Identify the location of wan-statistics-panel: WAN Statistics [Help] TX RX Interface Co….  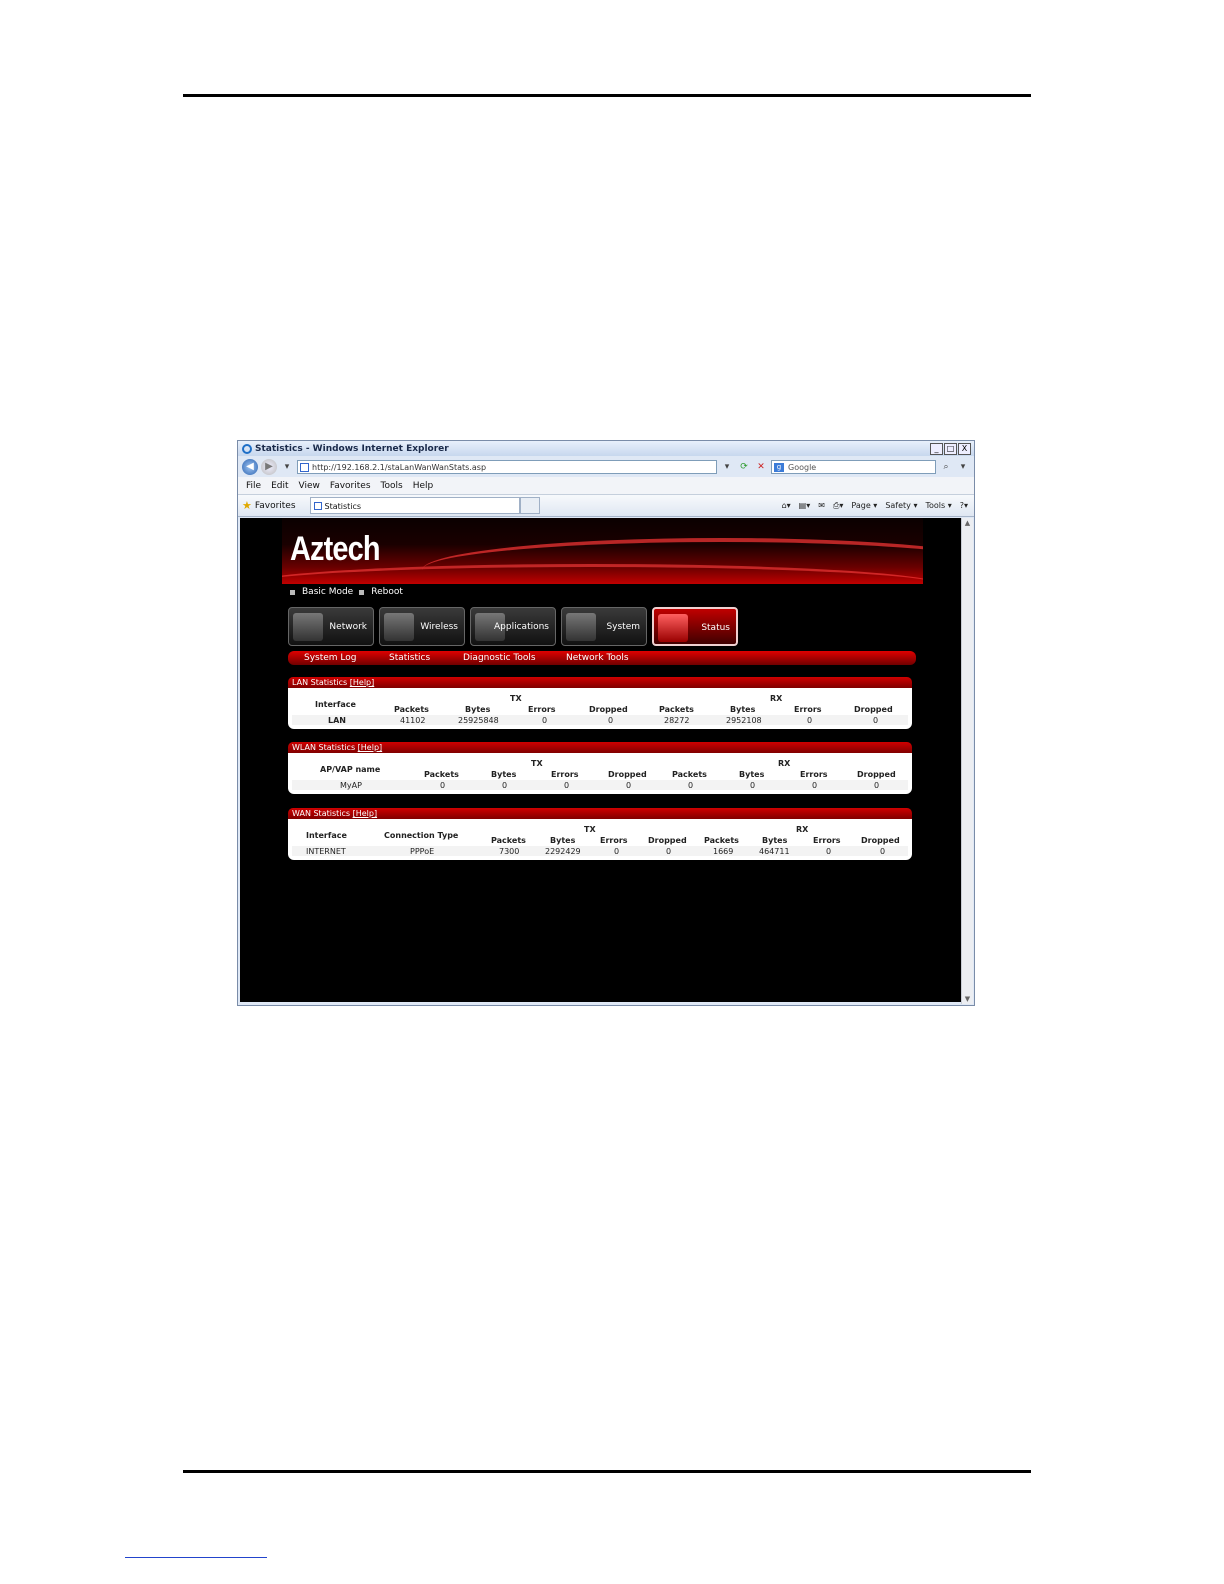
(600, 834).